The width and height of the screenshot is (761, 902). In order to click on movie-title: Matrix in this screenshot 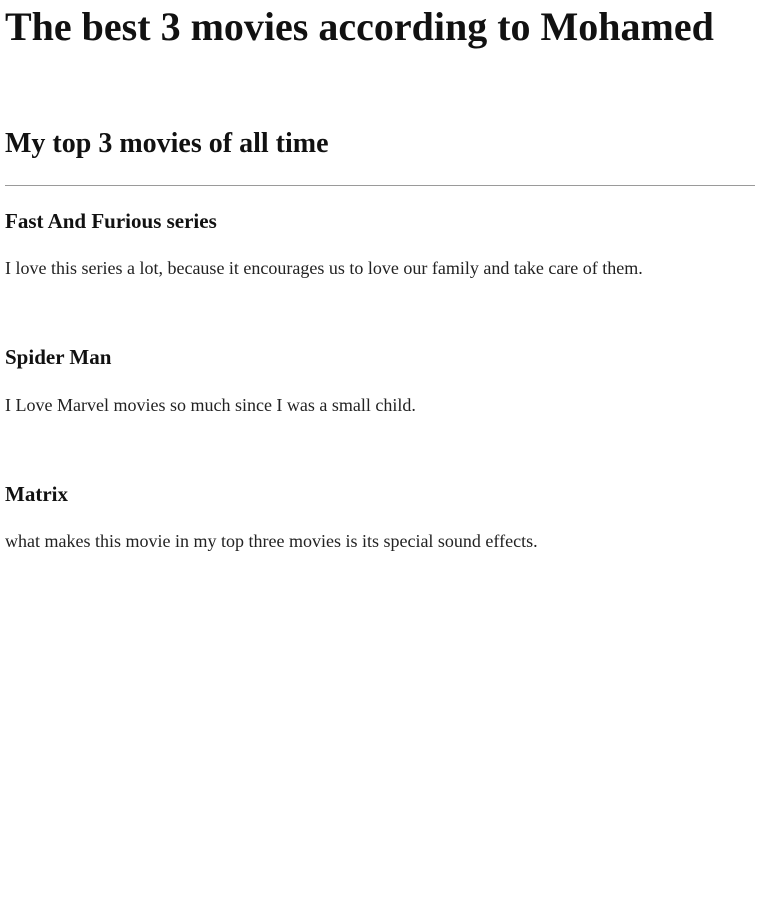, I will do `click(36, 494)`.